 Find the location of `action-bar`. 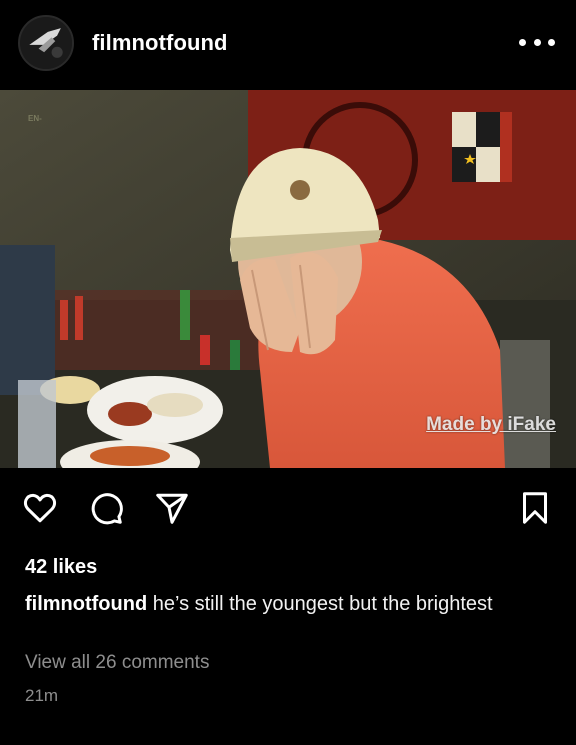

action-bar is located at coordinates (288, 511).